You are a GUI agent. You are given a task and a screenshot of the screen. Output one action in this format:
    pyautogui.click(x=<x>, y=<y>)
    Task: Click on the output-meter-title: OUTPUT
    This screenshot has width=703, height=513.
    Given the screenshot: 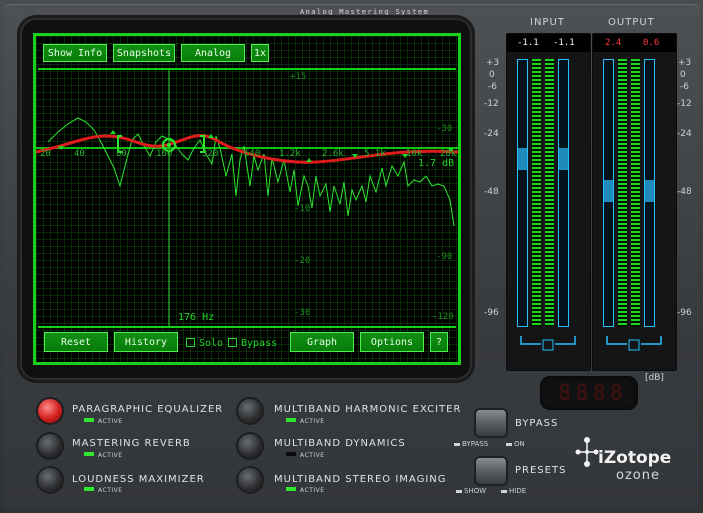 What is the action you would take?
    pyautogui.click(x=631, y=22)
    